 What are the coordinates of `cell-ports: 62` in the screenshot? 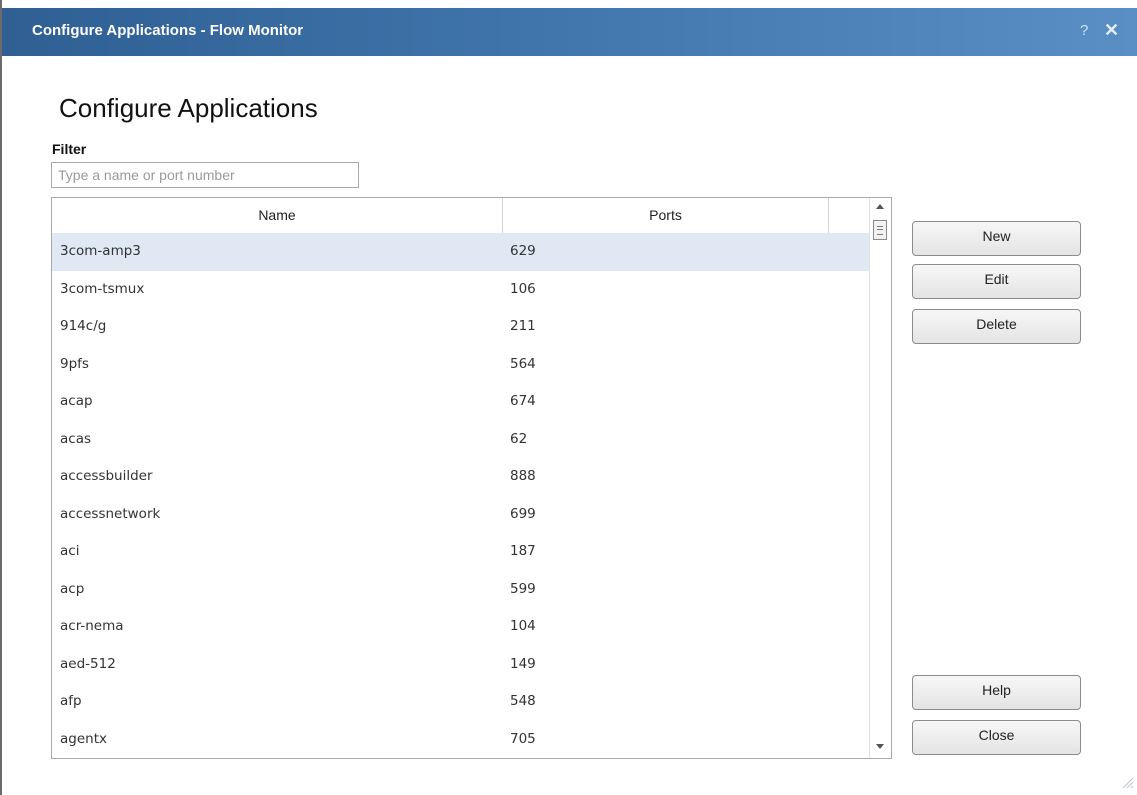 It's located at (519, 438).